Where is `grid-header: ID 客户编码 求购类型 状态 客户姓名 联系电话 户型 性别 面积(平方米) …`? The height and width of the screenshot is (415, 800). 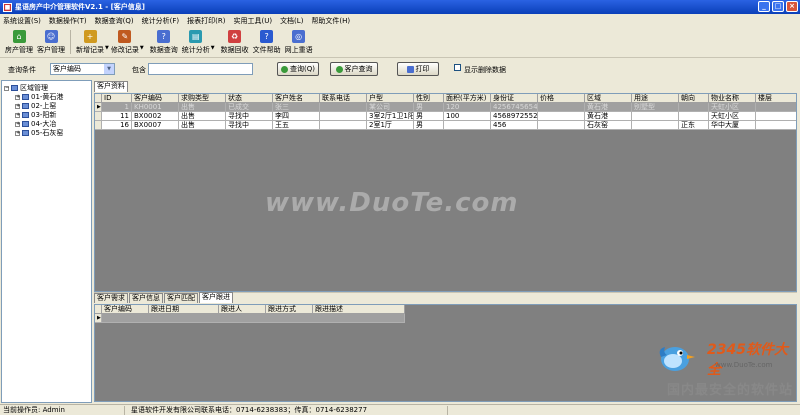 grid-header: ID 客户编码 求购类型 状态 客户姓名 联系电话 户型 性别 面积(平方米) … is located at coordinates (445, 98).